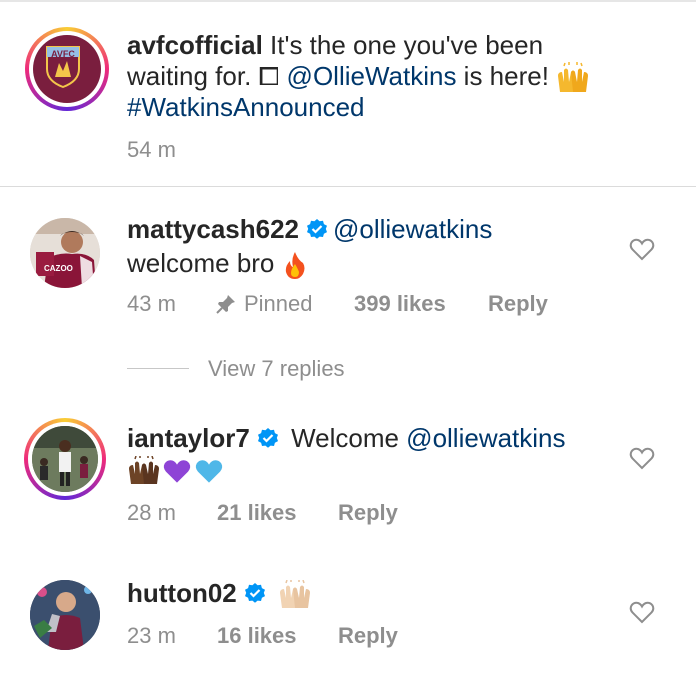 This screenshot has width=696, height=684. I want to click on caption-text-2: waiting for. ⧠, so click(207, 76).